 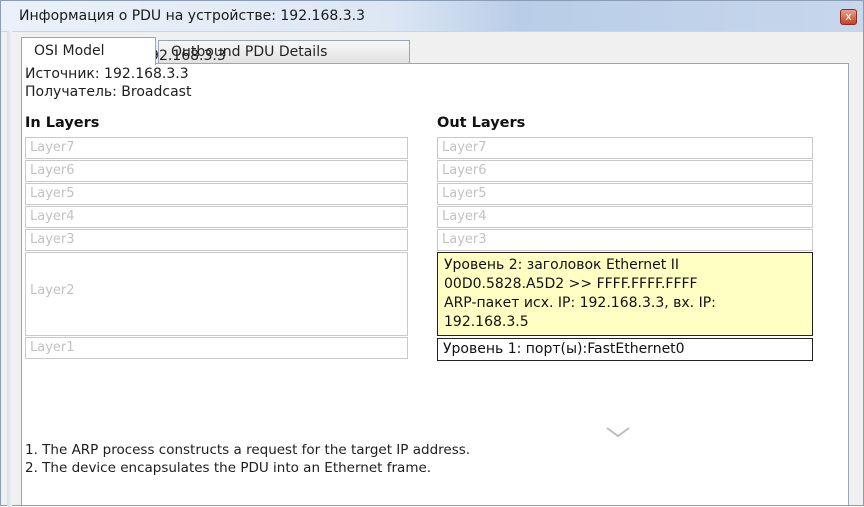 I want to click on in-layers-heading: In Layers, so click(x=62, y=123).